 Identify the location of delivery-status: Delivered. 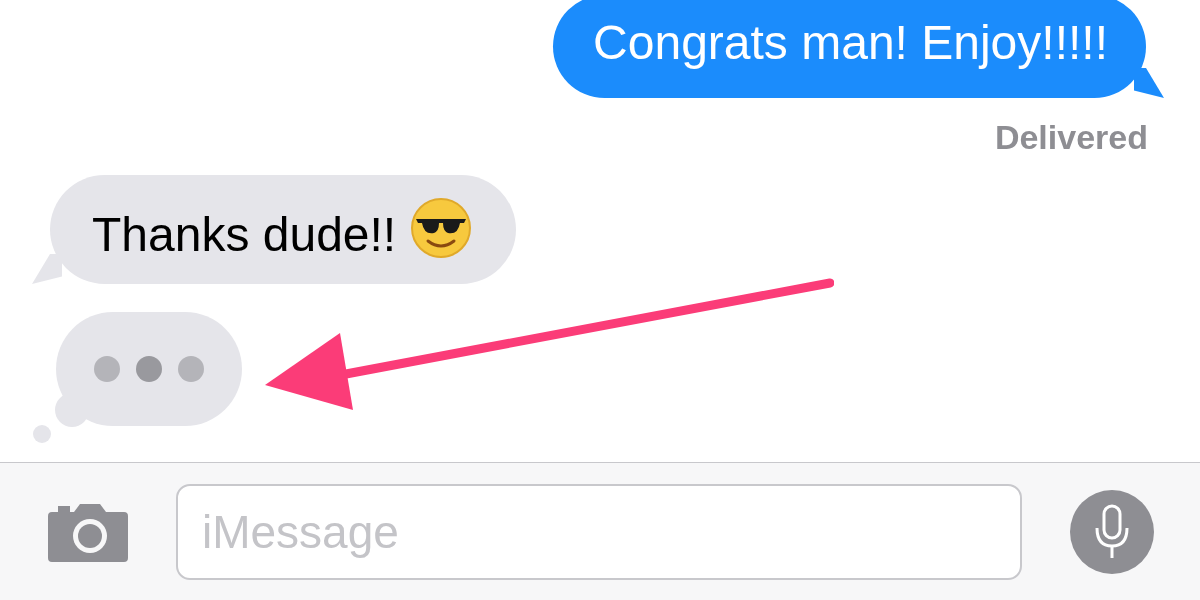
(1071, 137).